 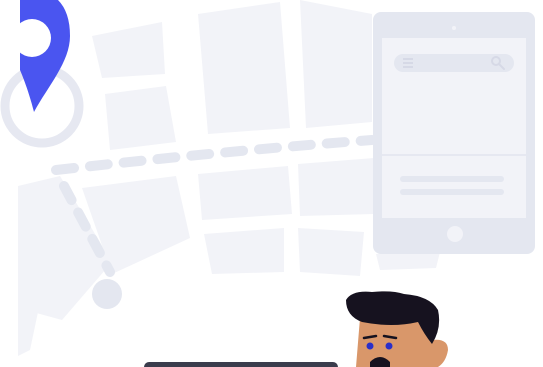 I want to click on phone-camera, so click(x=454, y=28).